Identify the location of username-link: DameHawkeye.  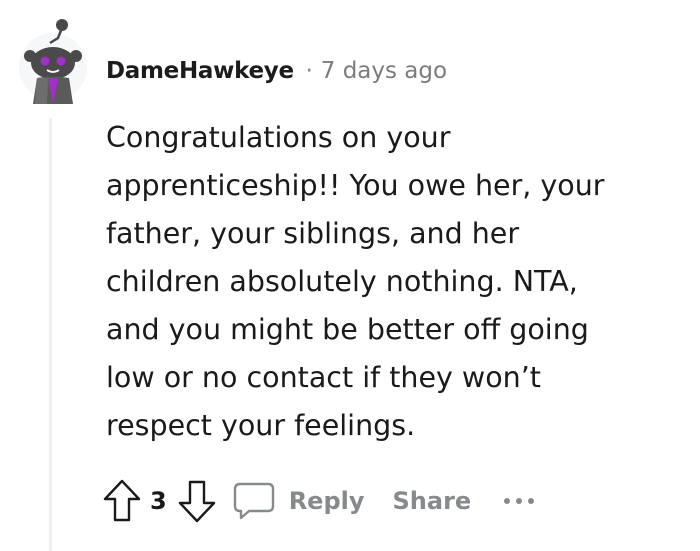
(200, 71).